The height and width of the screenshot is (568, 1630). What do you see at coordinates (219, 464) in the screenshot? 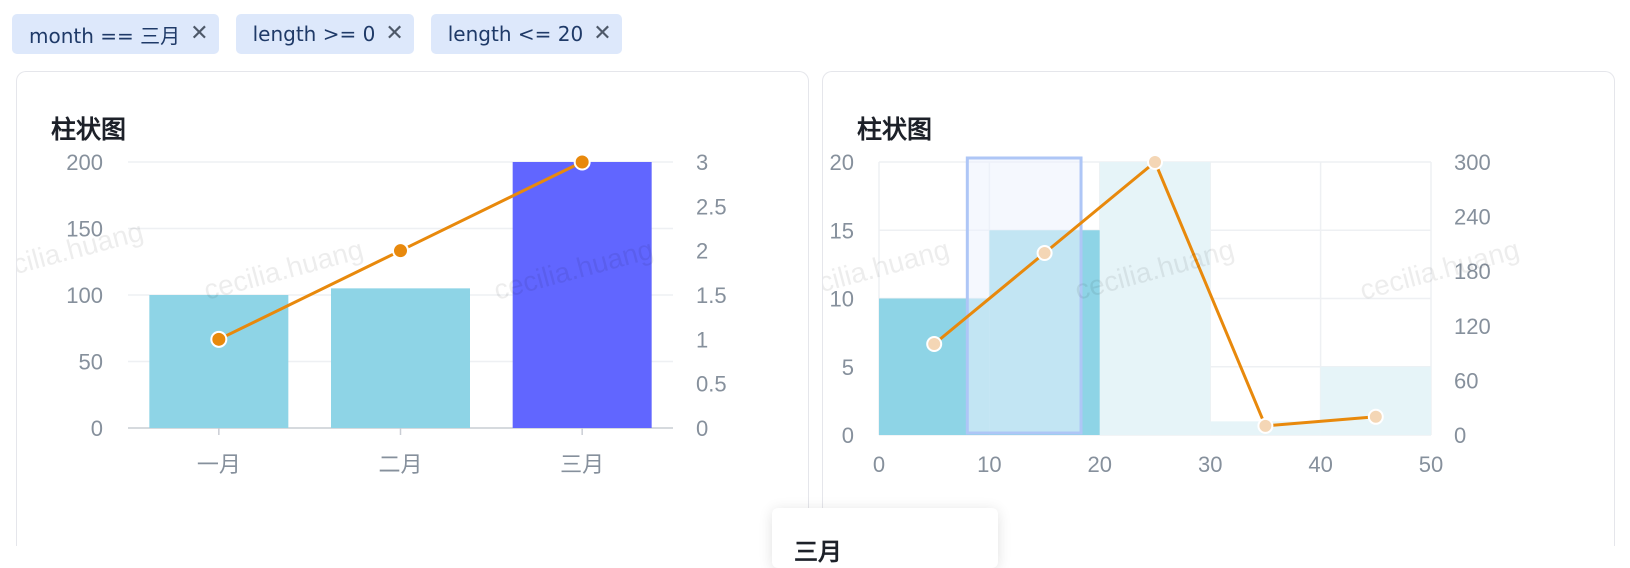
I see `x-tick-label: 一月` at bounding box center [219, 464].